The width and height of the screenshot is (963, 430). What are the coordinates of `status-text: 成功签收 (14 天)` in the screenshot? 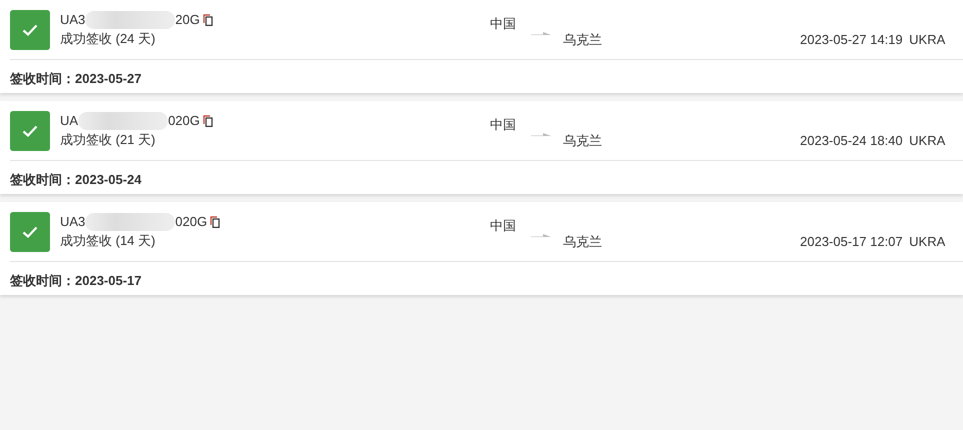 It's located at (108, 240).